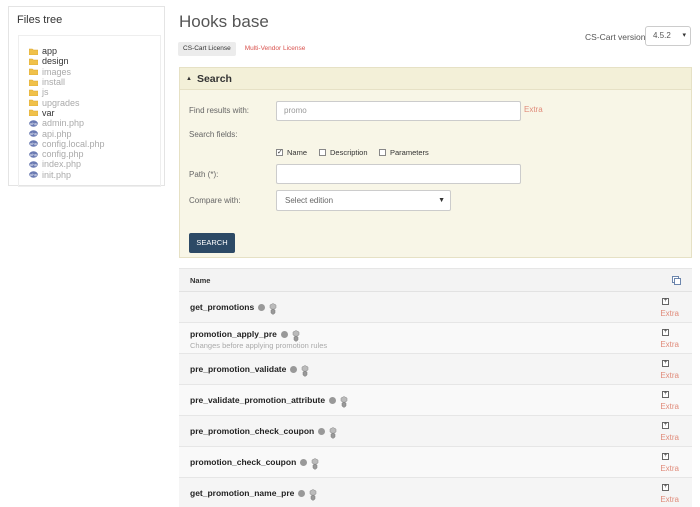 The width and height of the screenshot is (700, 507). What do you see at coordinates (204, 174) in the screenshot?
I see `path-label: Path (*):` at bounding box center [204, 174].